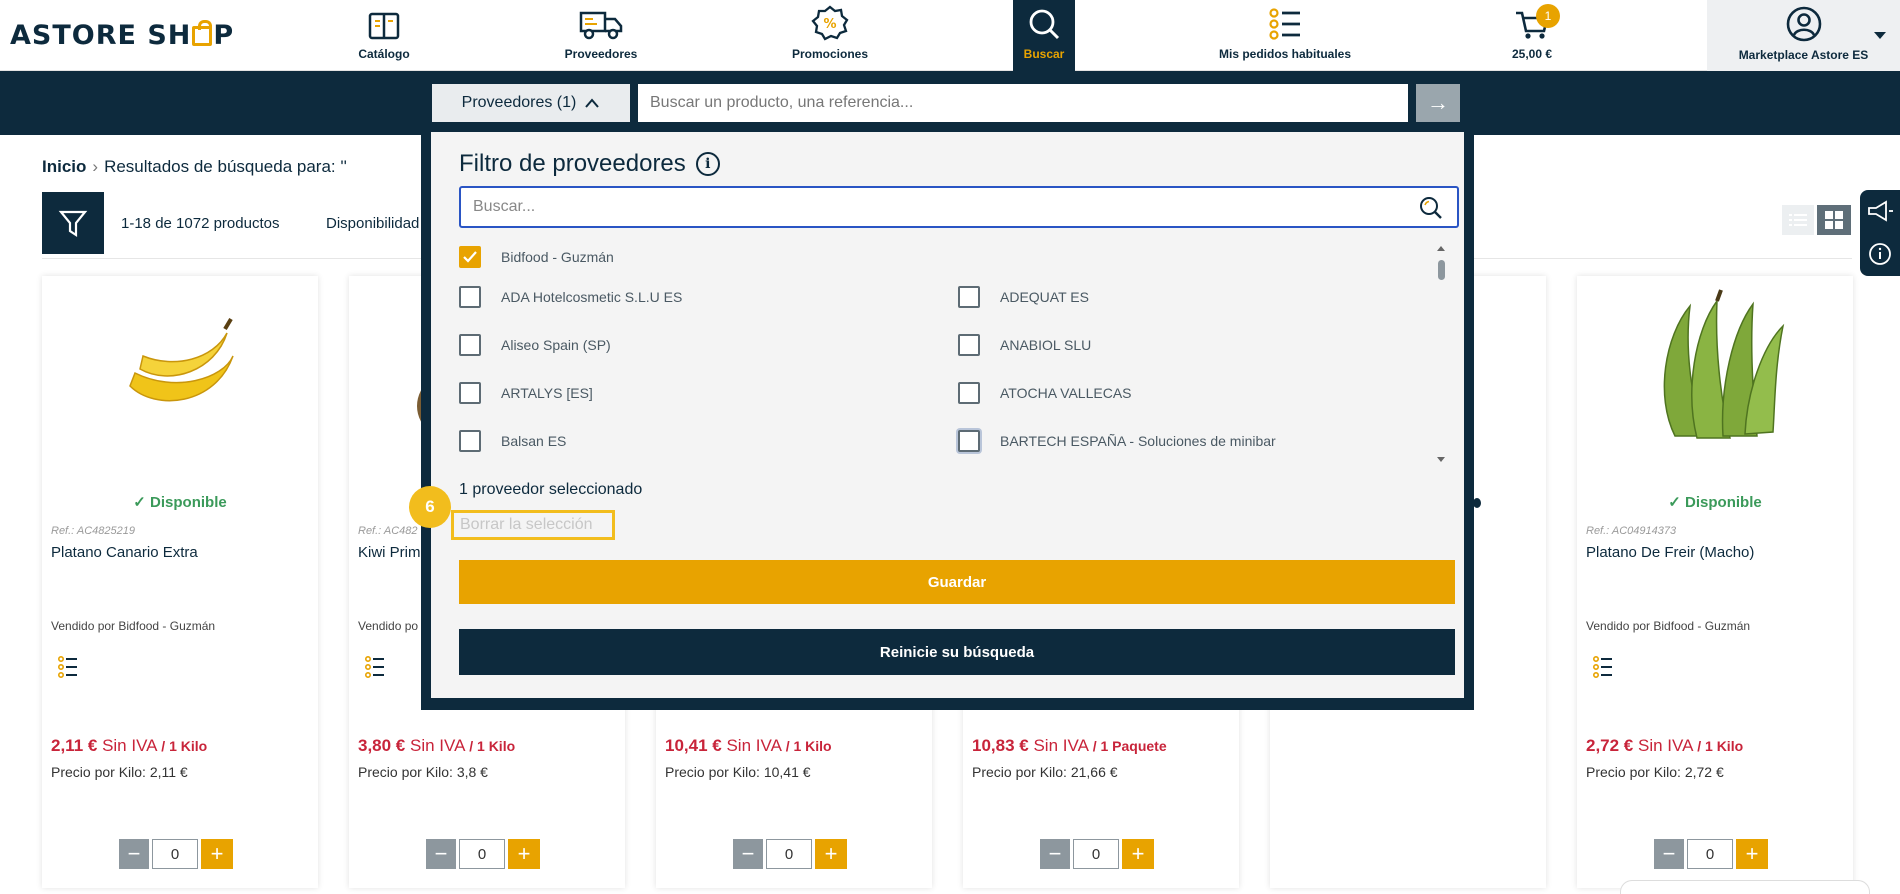 This screenshot has width=1900, height=894. Describe the element at coordinates (388, 531) in the screenshot. I see `product-ref: Ref.: AC482` at that location.